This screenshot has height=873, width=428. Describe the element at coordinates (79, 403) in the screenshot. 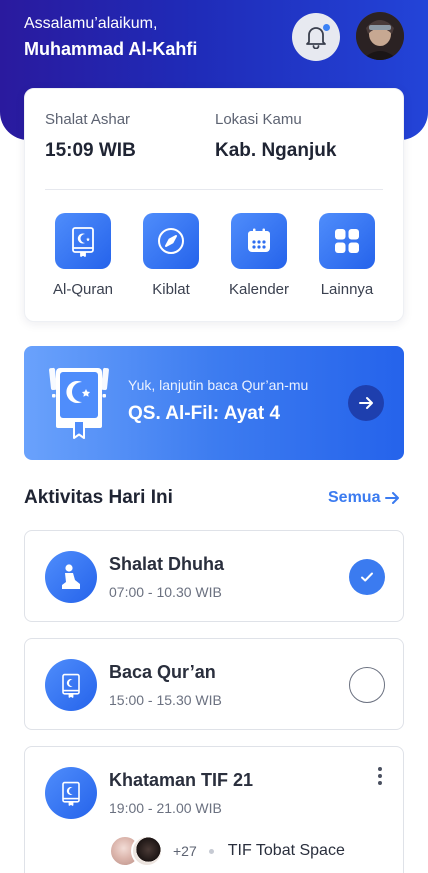

I see `quran-book-icon` at that location.